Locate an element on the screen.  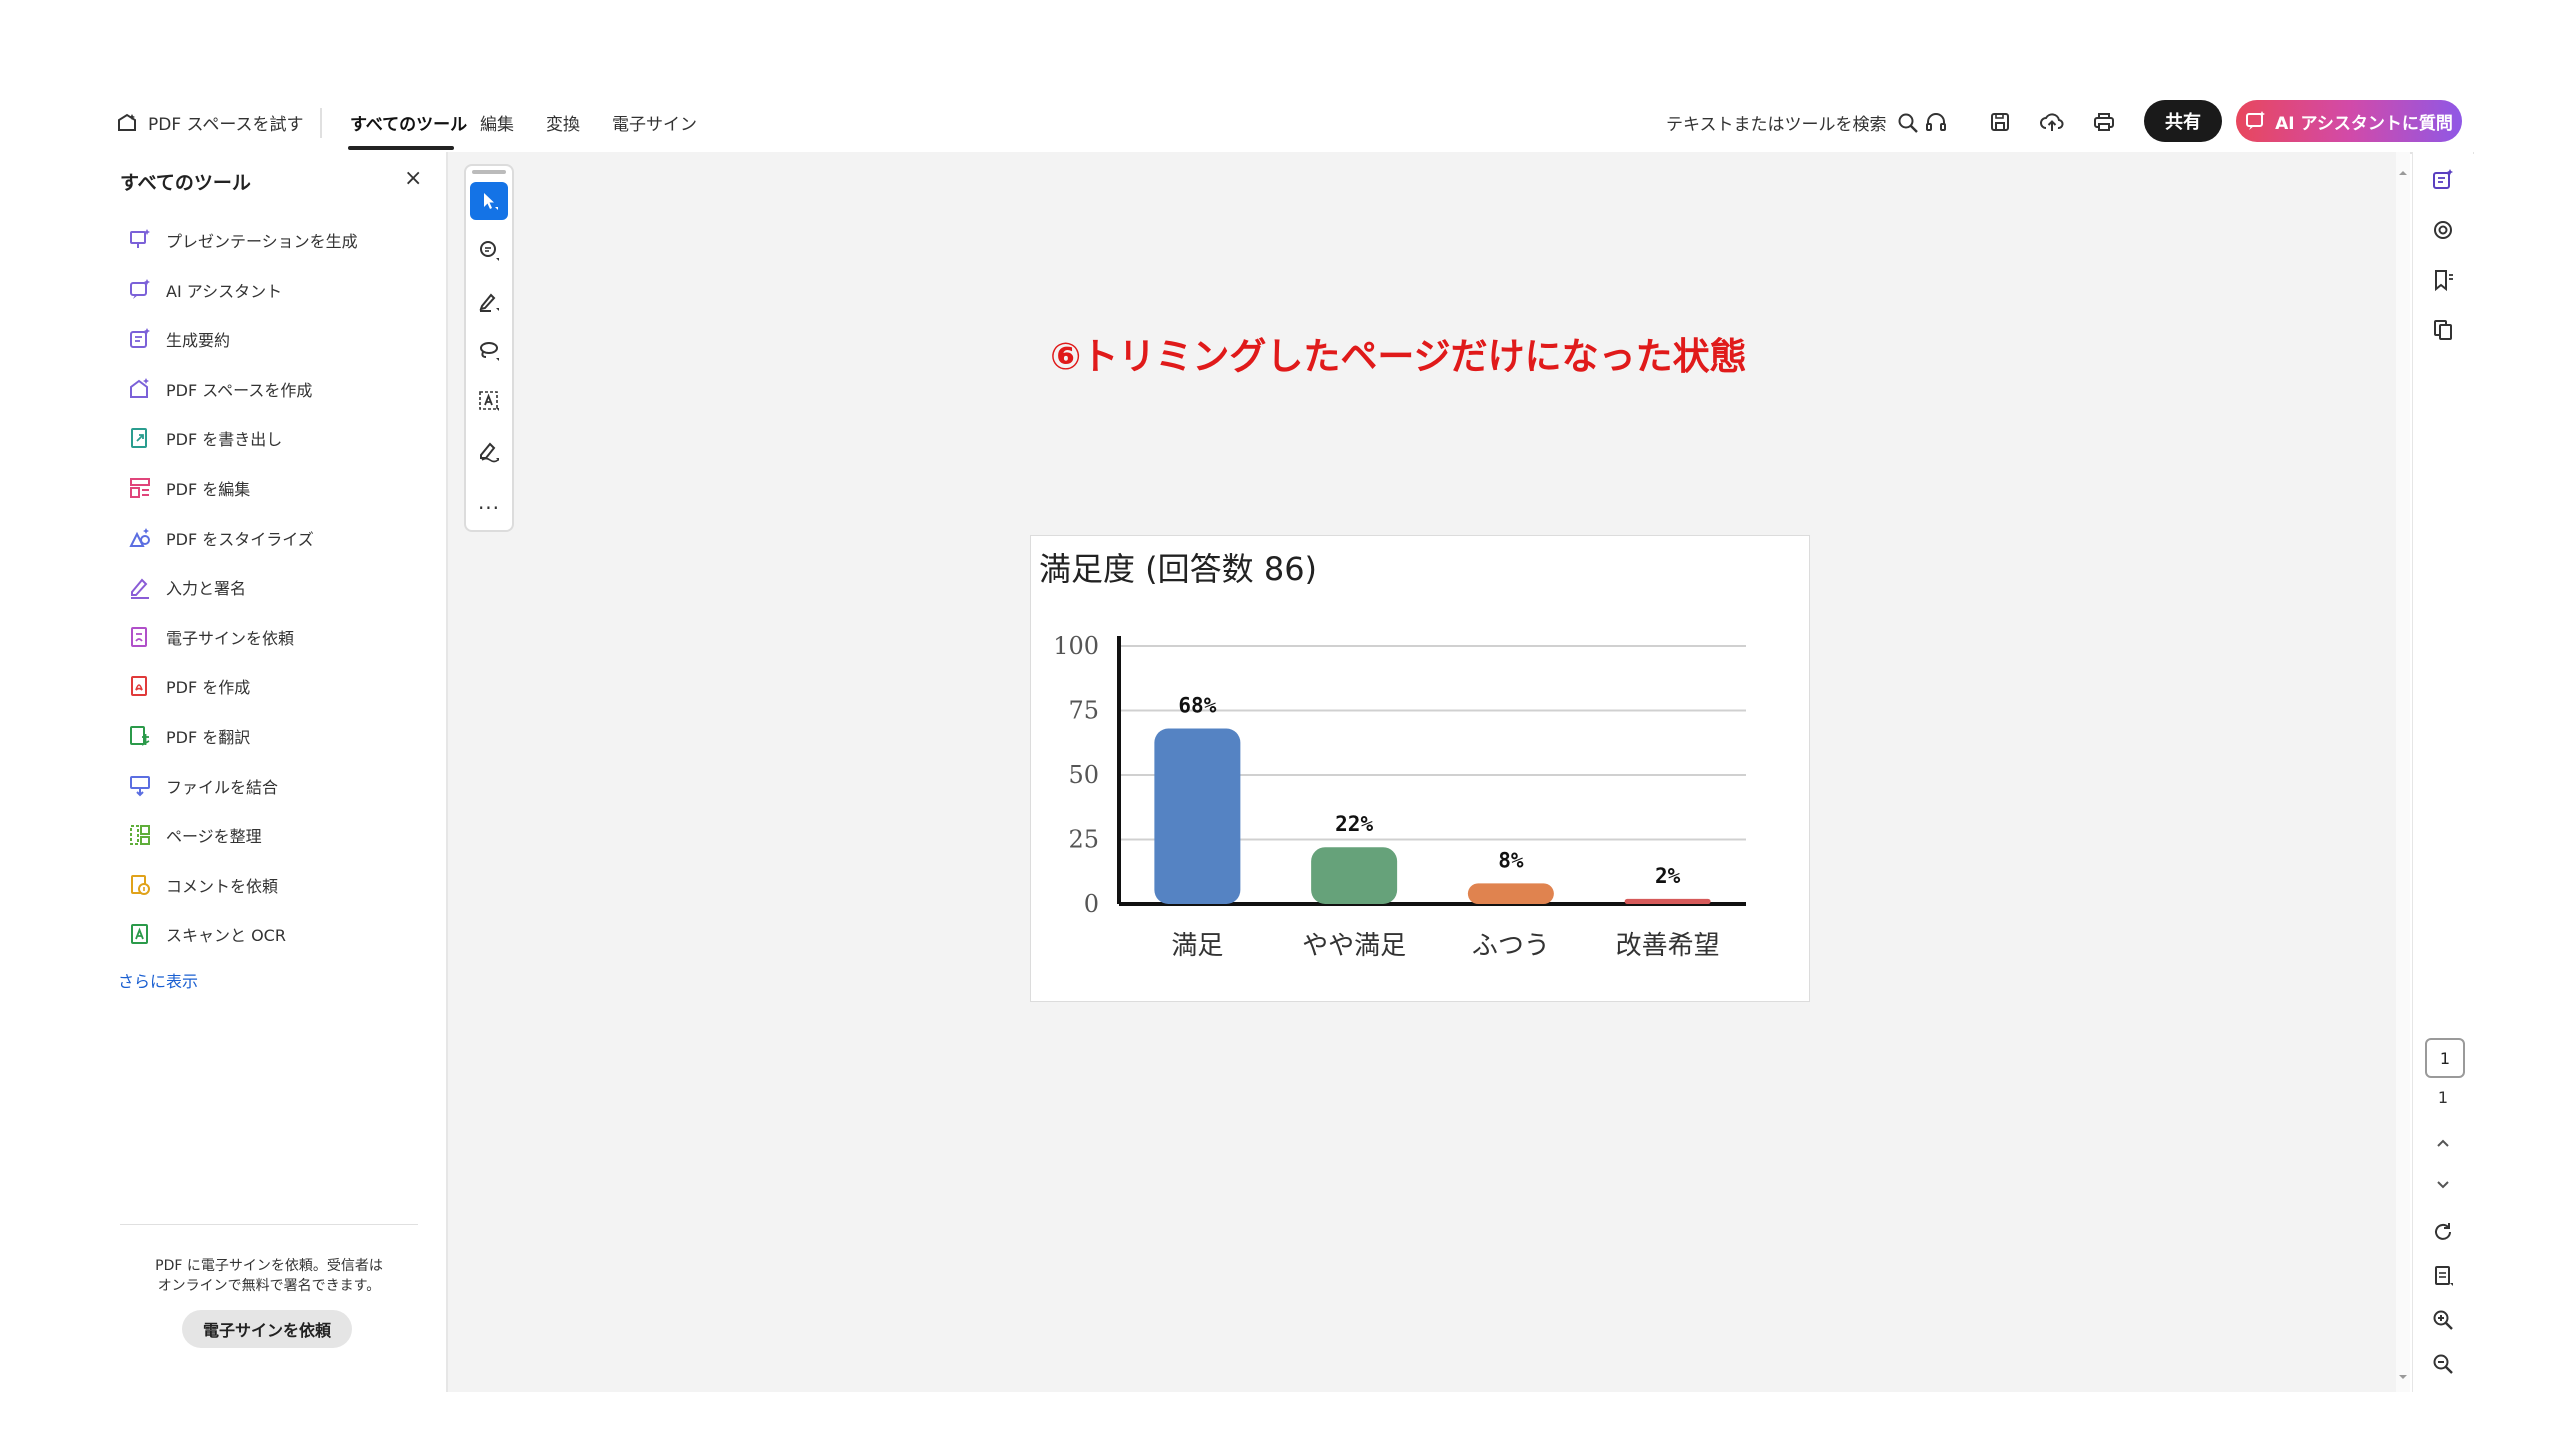
sidebar-item: PDF を編集 is located at coordinates (189, 488).